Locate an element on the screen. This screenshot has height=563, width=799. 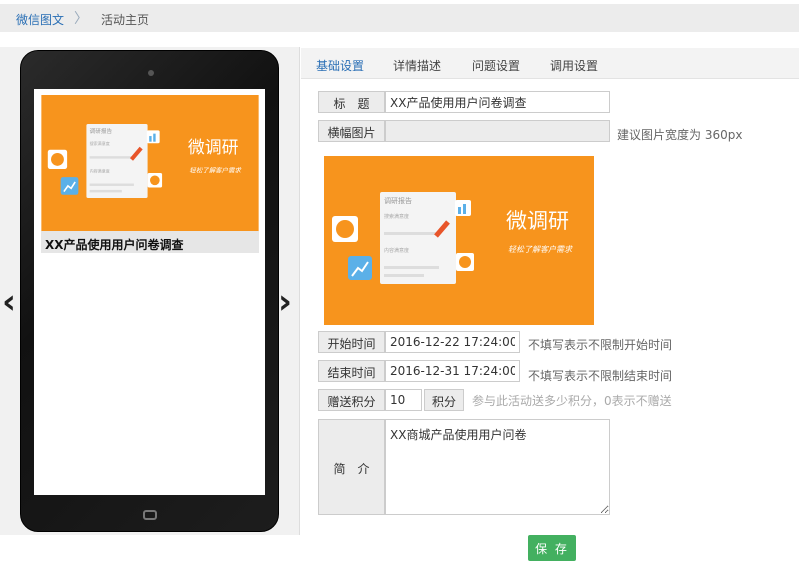
preview-card-row1: 搜索满意度 is located at coordinates (100, 143).